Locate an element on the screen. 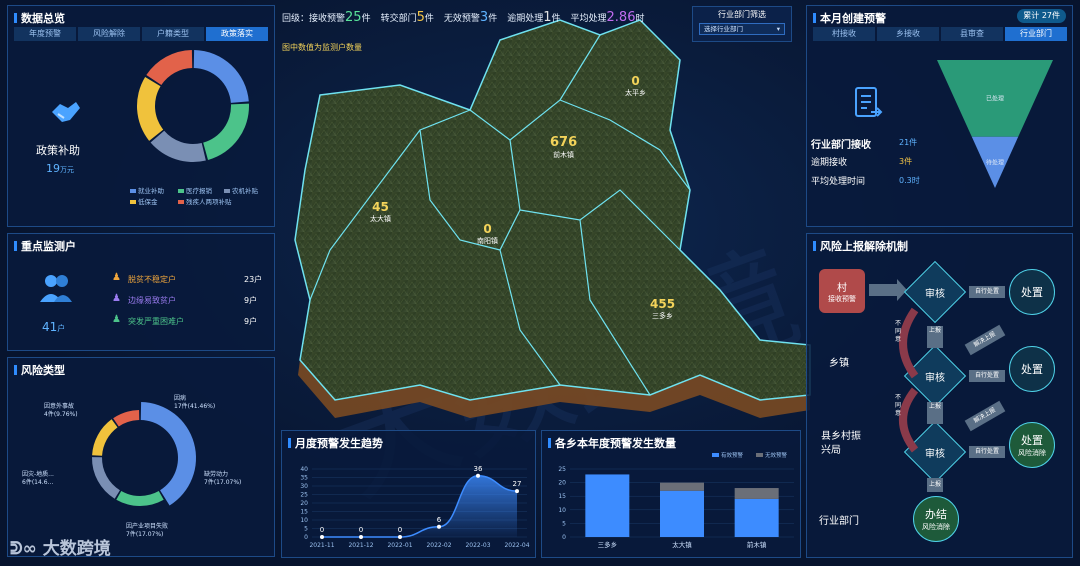 This screenshot has height=566, width=1080. monitor-row-value: 9户 is located at coordinates (251, 321).